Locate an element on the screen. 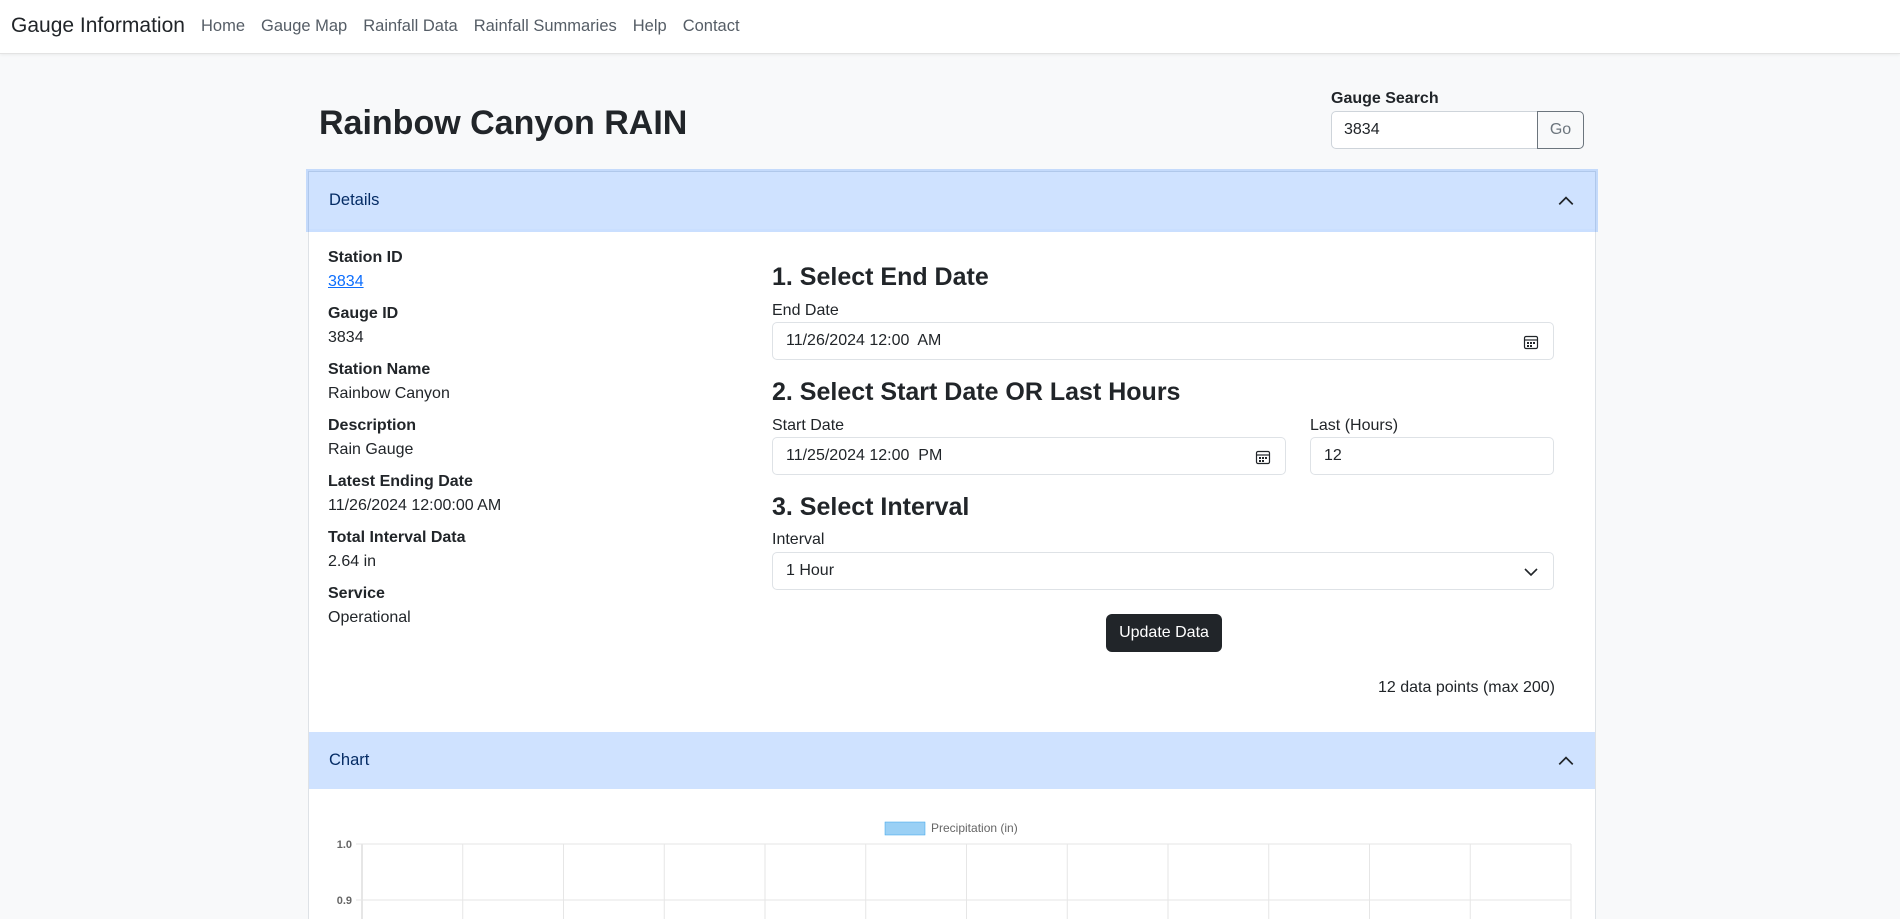 This screenshot has width=1900, height=919. station-id-link: 3834 is located at coordinates (346, 281).